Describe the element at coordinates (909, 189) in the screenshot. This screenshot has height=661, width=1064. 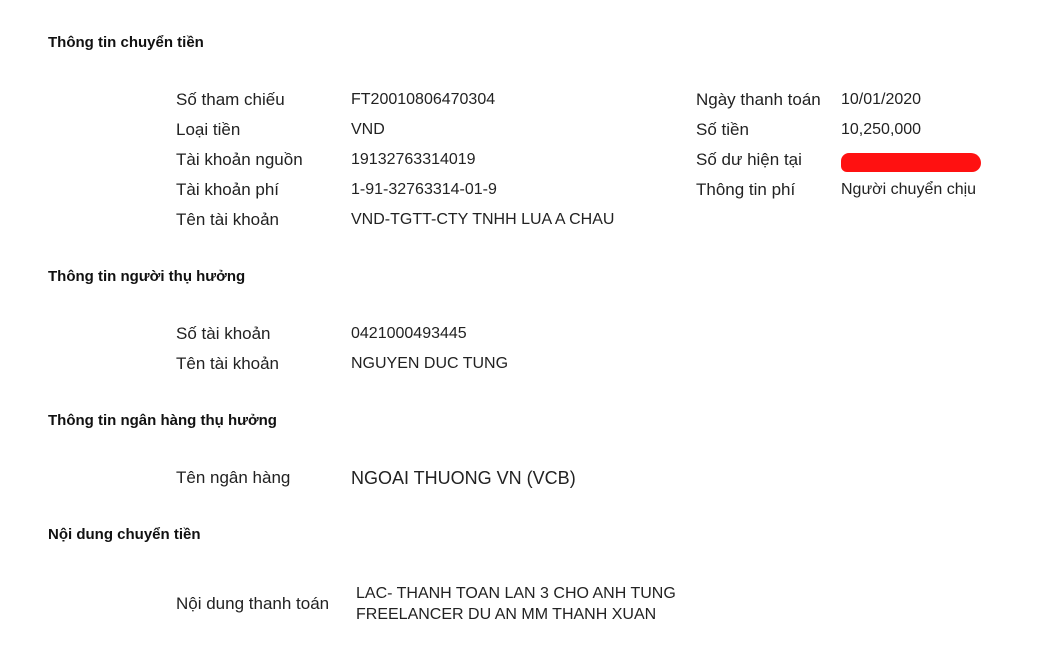
I see `fee-info-value: Người chuyển chịu` at that location.